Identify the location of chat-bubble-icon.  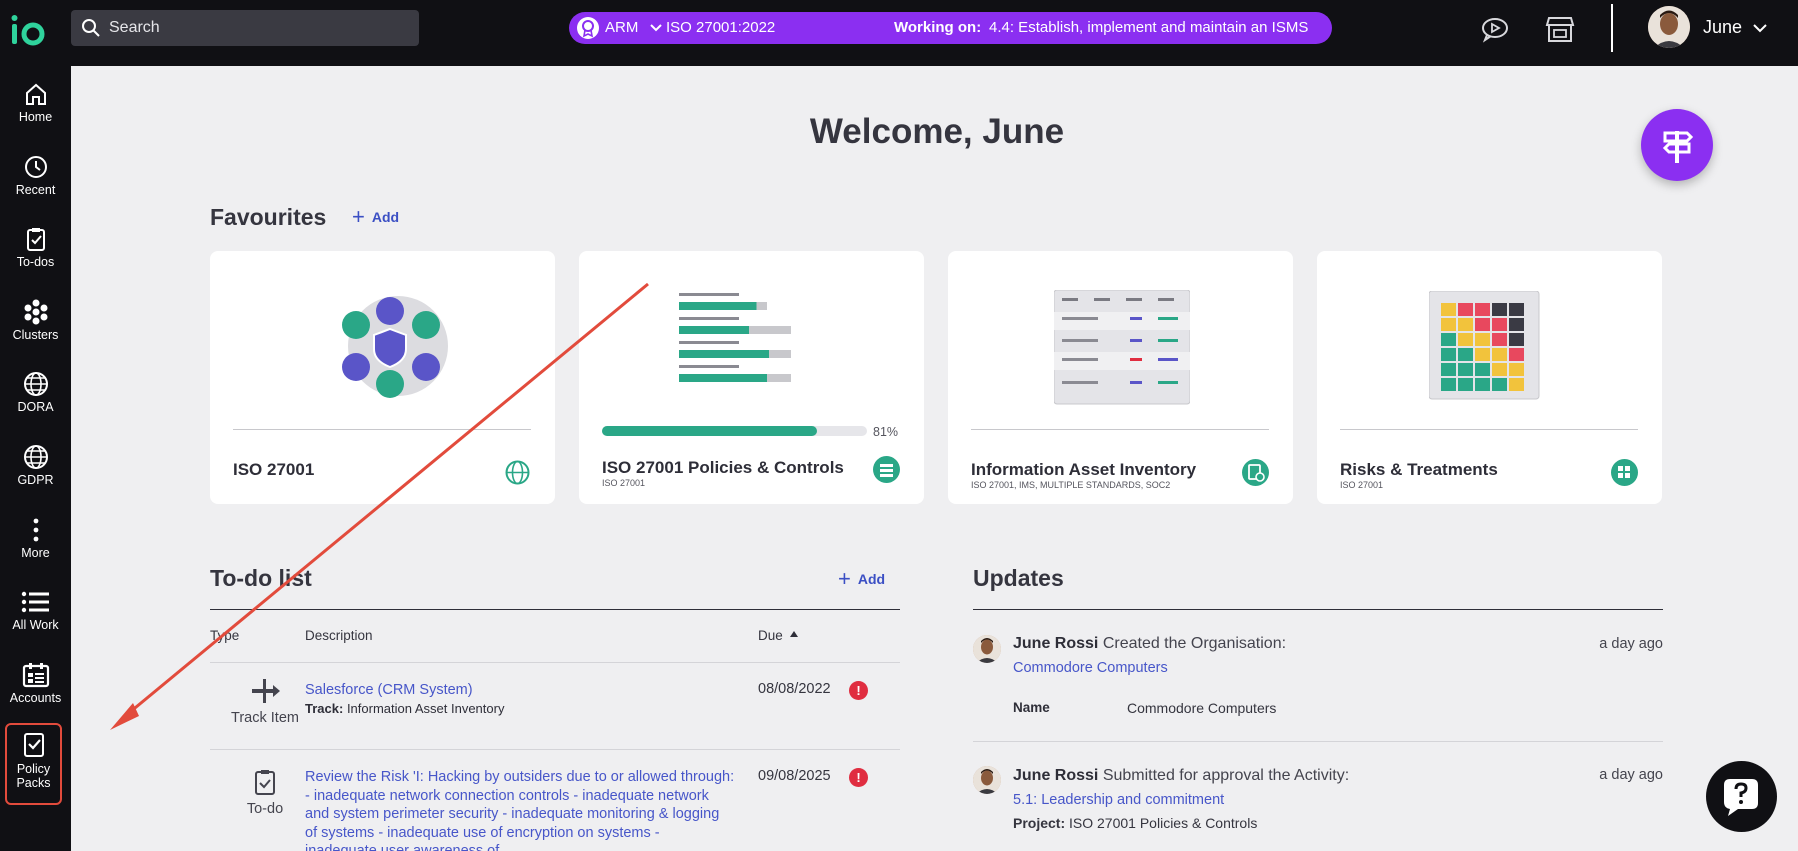
(1741, 797).